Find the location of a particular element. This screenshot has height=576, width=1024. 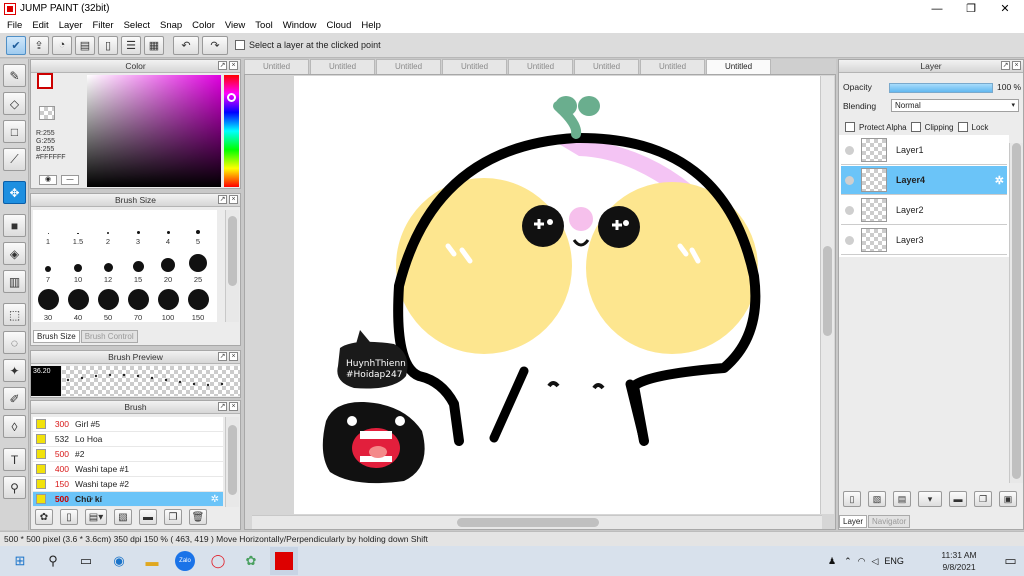

select-layer-checkbox is located at coordinates (240, 45).